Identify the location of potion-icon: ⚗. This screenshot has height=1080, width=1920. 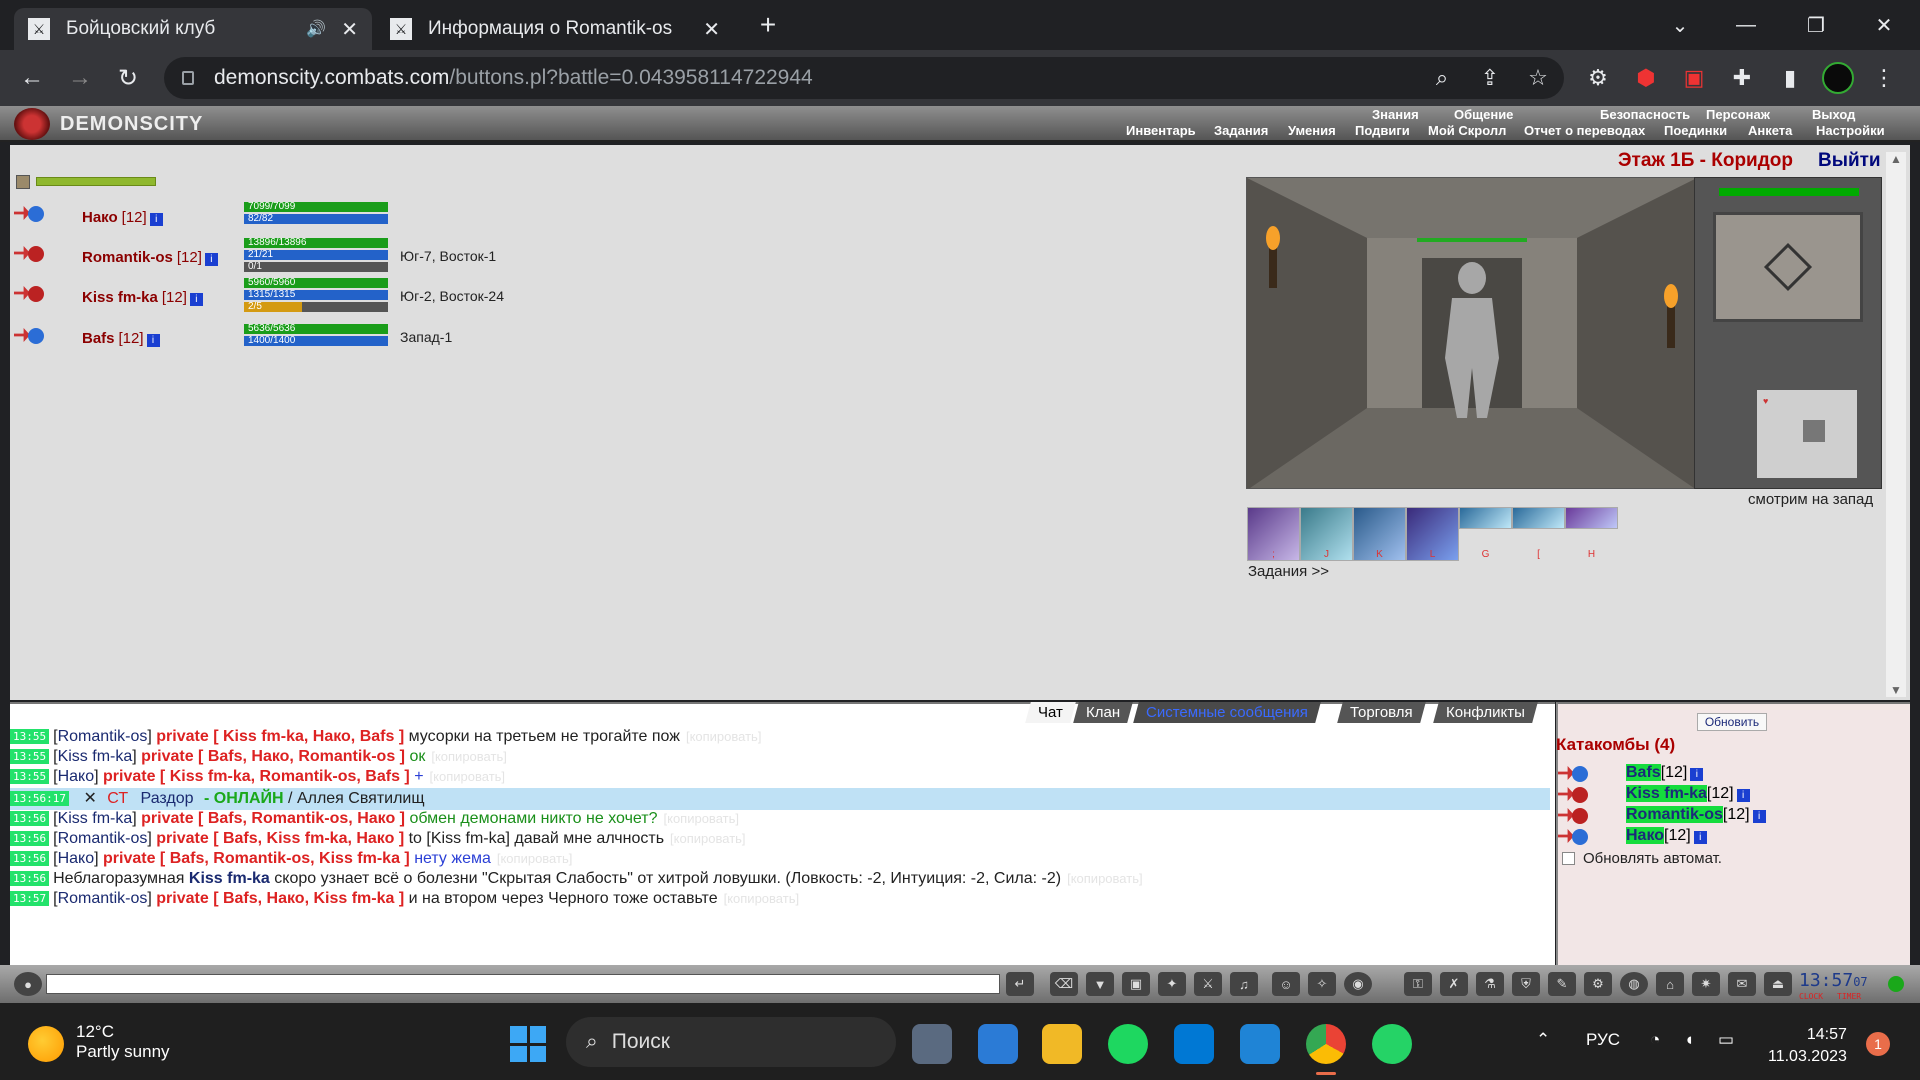
(1490, 984).